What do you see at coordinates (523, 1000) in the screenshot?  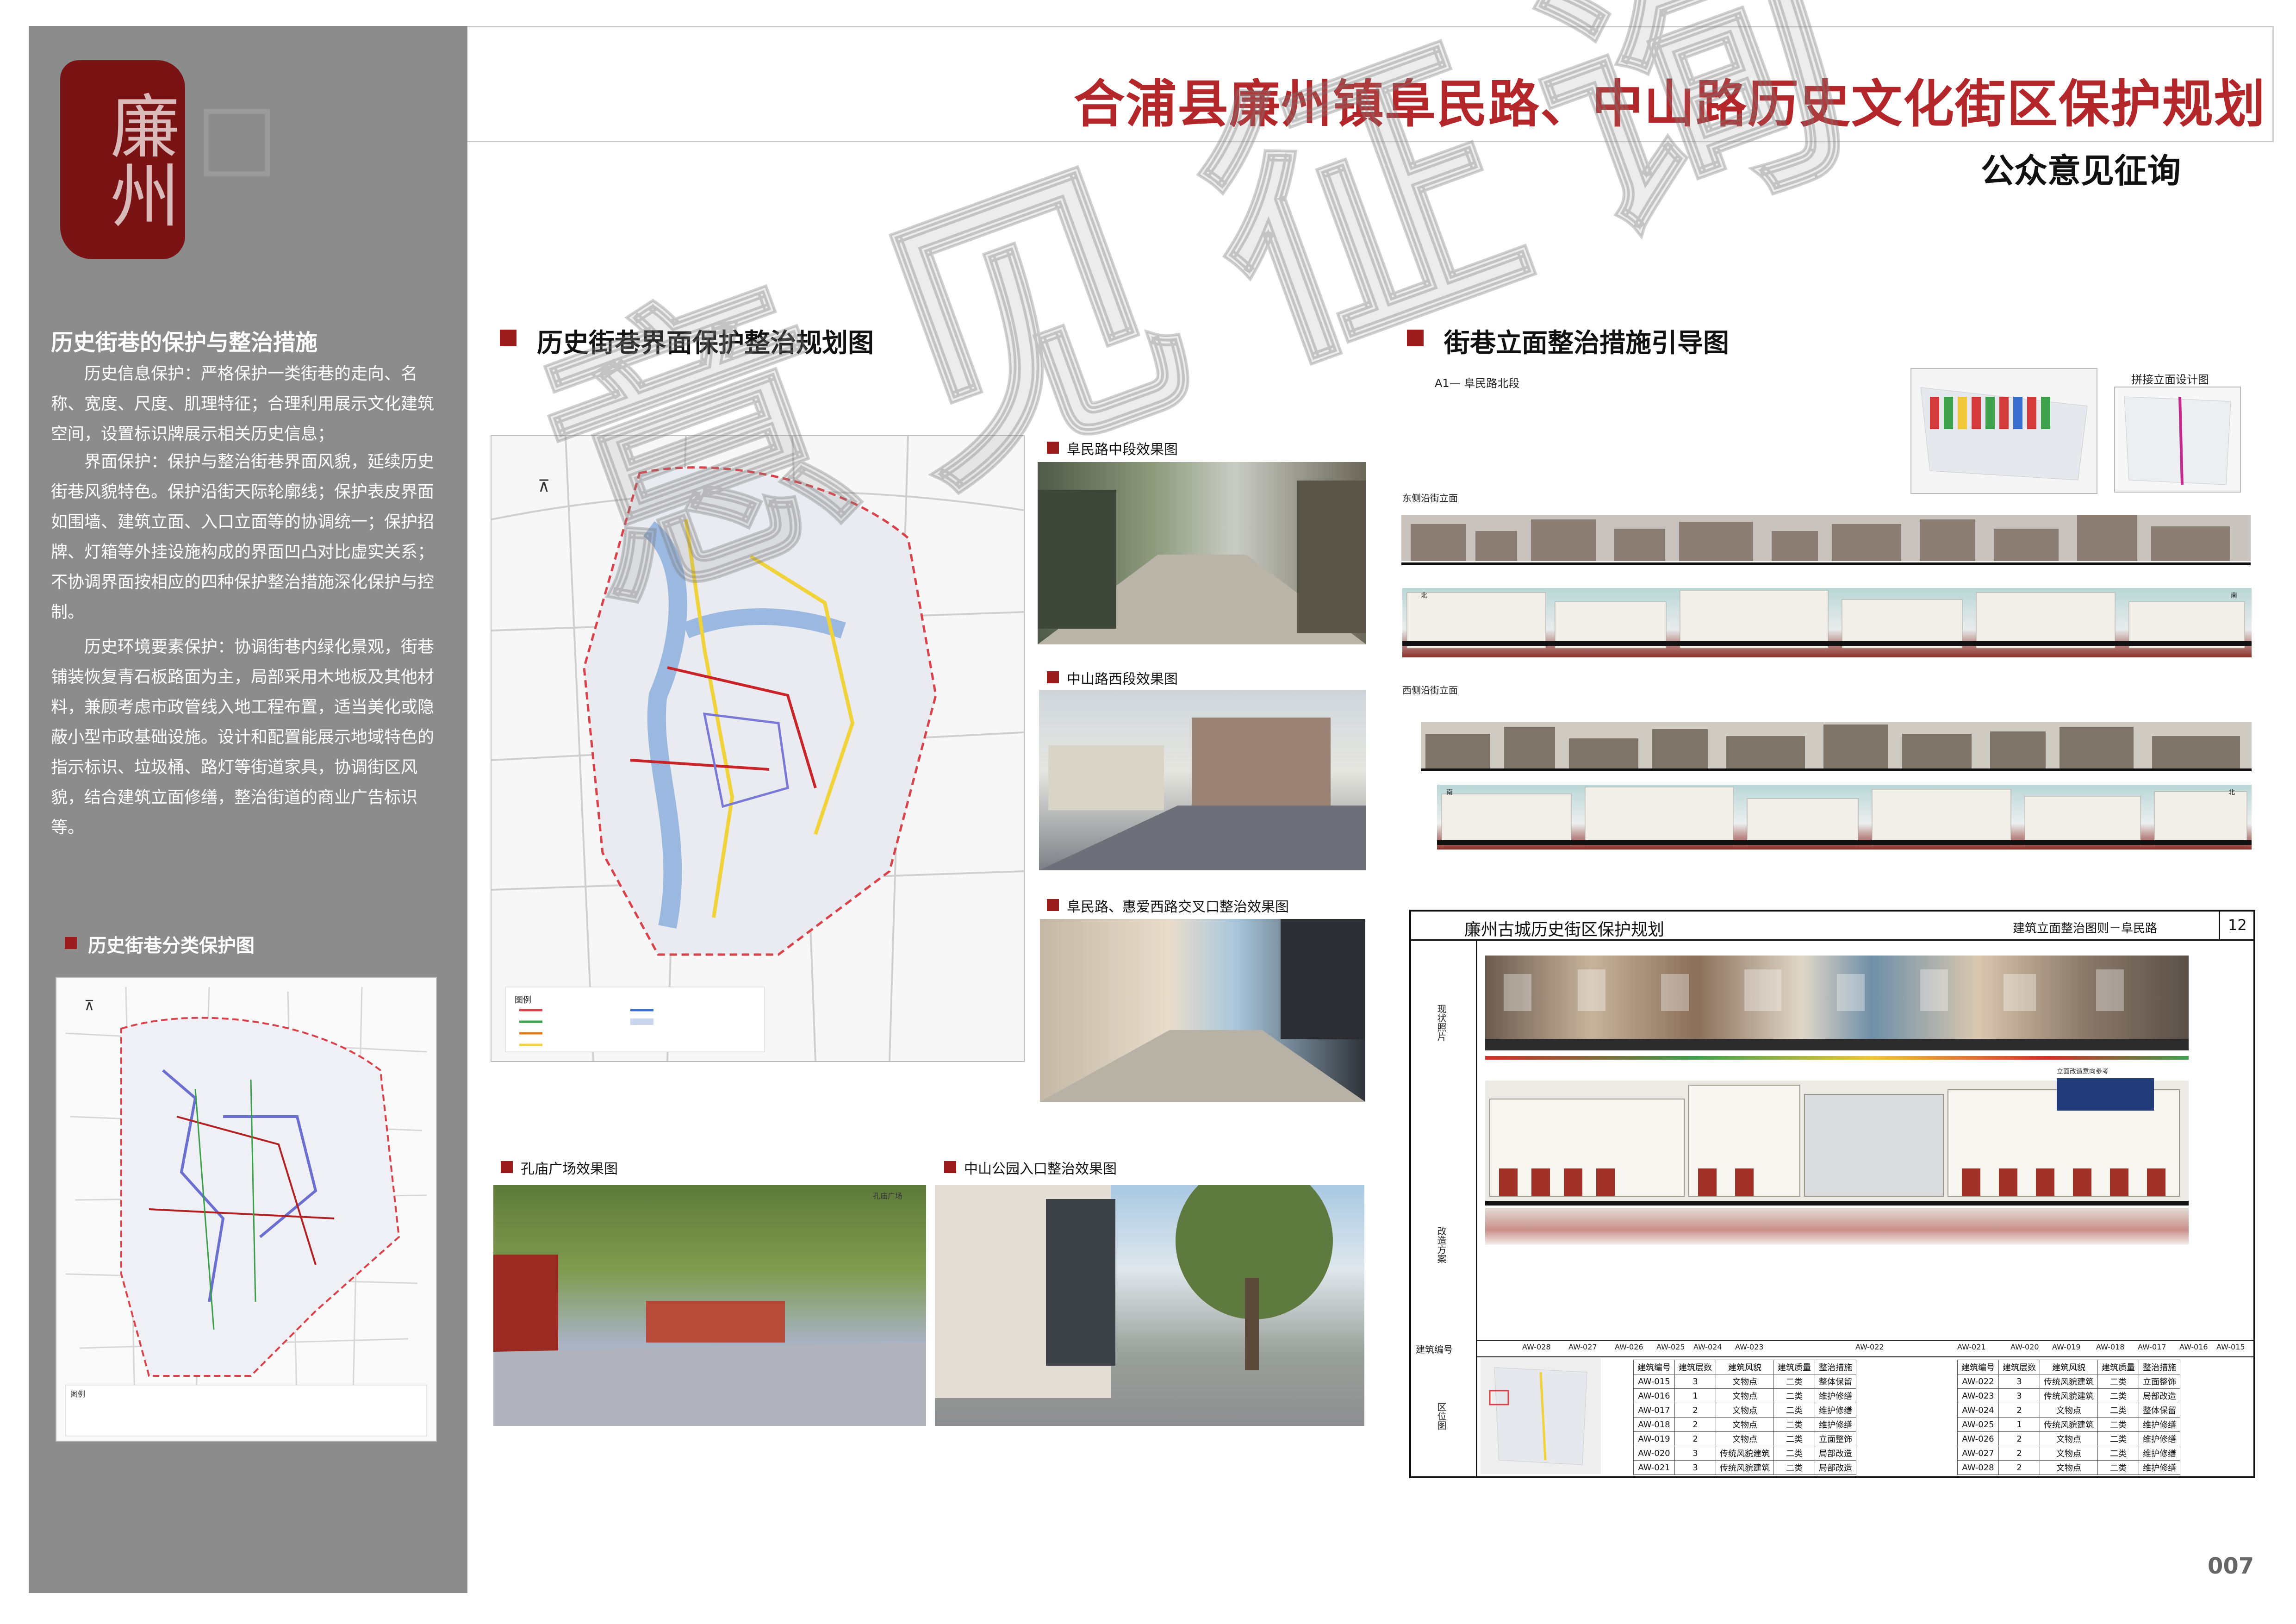 I see `interface-map-legend-title: 图例` at bounding box center [523, 1000].